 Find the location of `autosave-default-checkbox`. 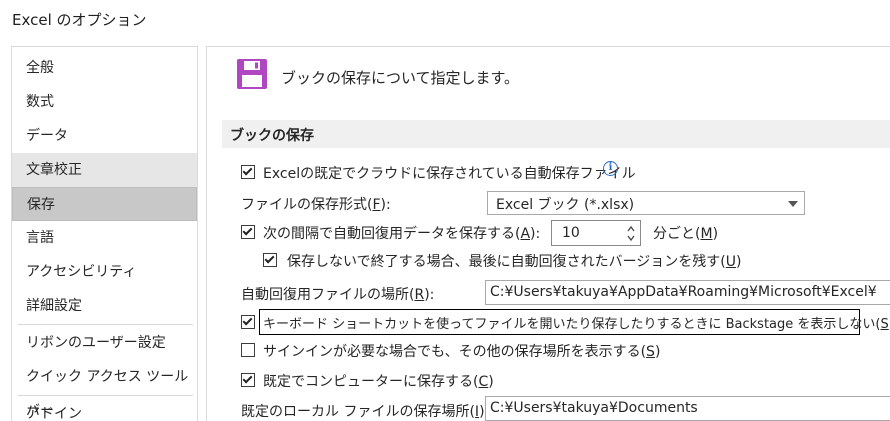

autosave-default-checkbox is located at coordinates (248, 172).